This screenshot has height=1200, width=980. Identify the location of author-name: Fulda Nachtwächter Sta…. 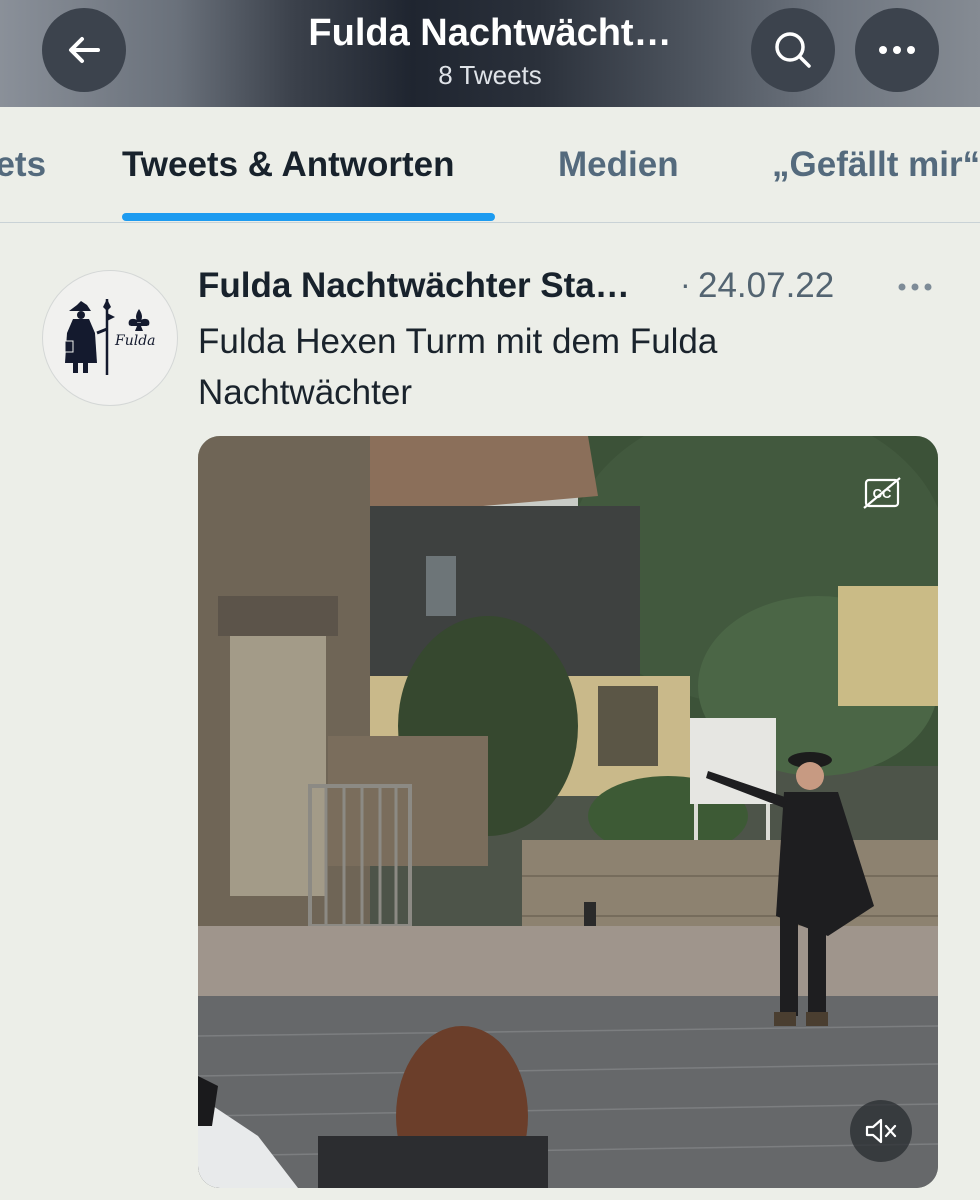
(437, 286).